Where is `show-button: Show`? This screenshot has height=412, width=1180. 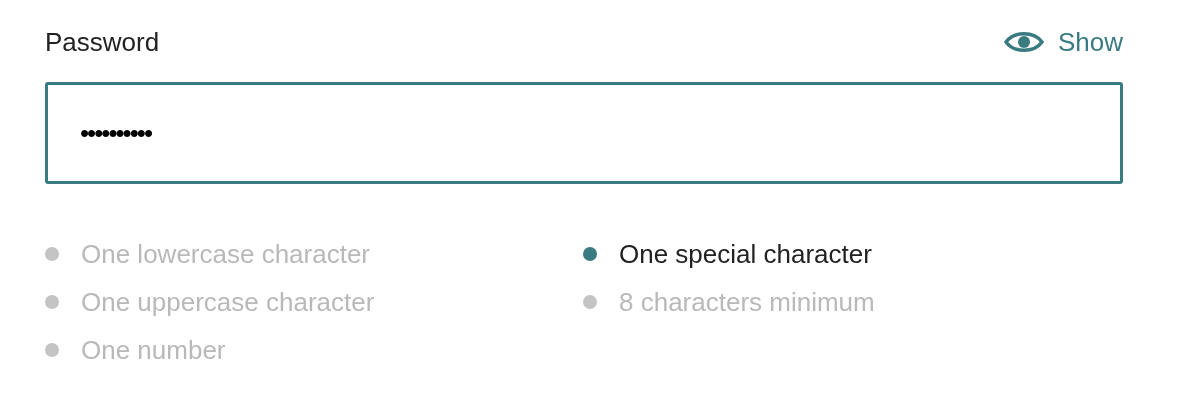 show-button: Show is located at coordinates (1063, 42).